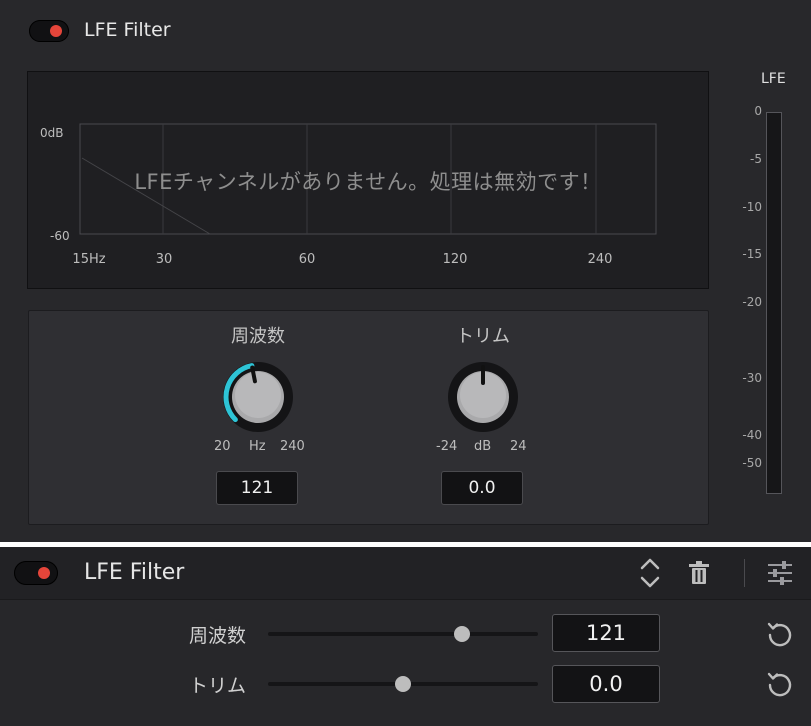 This screenshot has height=726, width=811. I want to click on trim-unit-label: dB, so click(483, 446).